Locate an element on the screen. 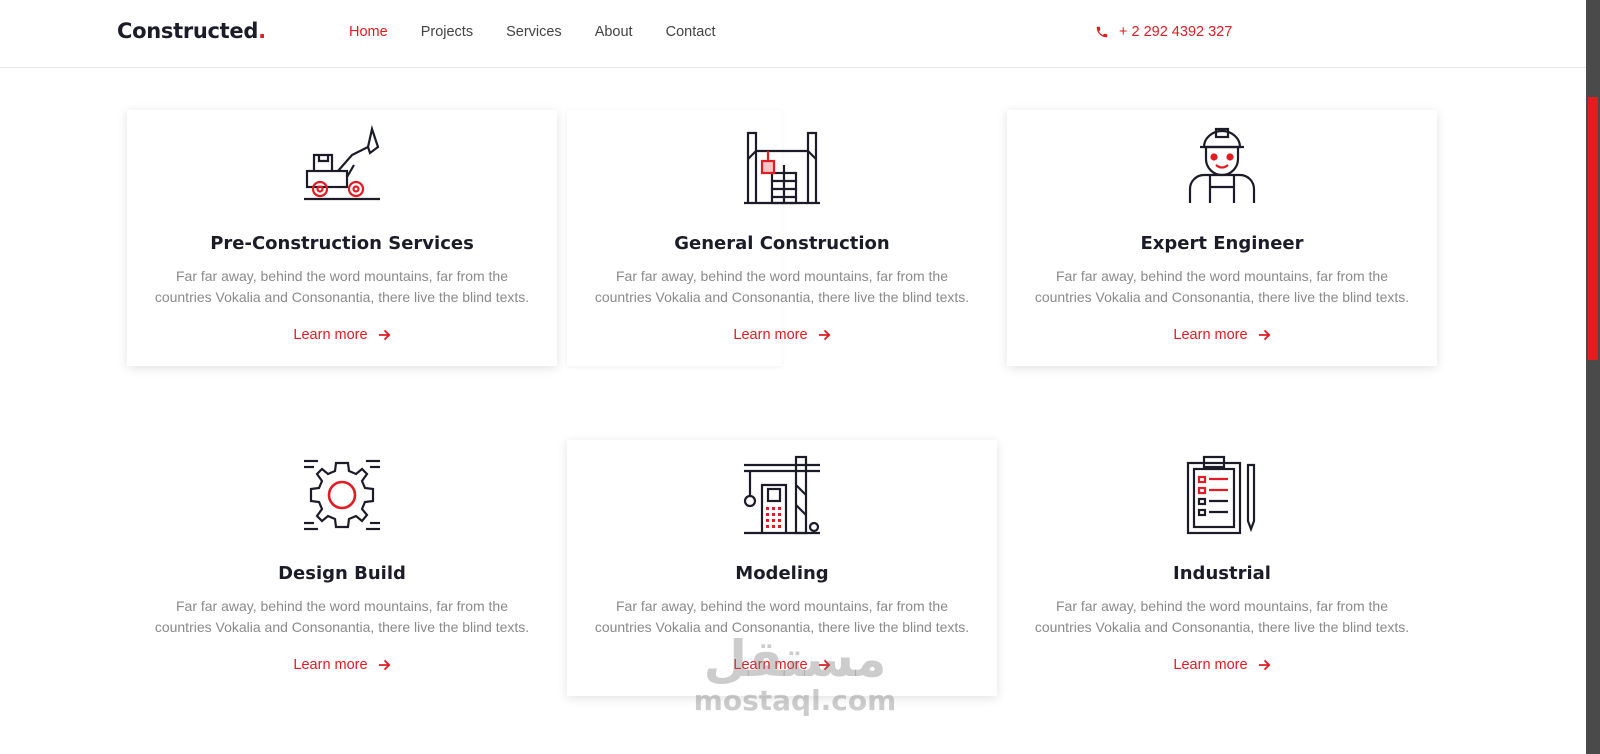  card-title: General Construction is located at coordinates (782, 243).